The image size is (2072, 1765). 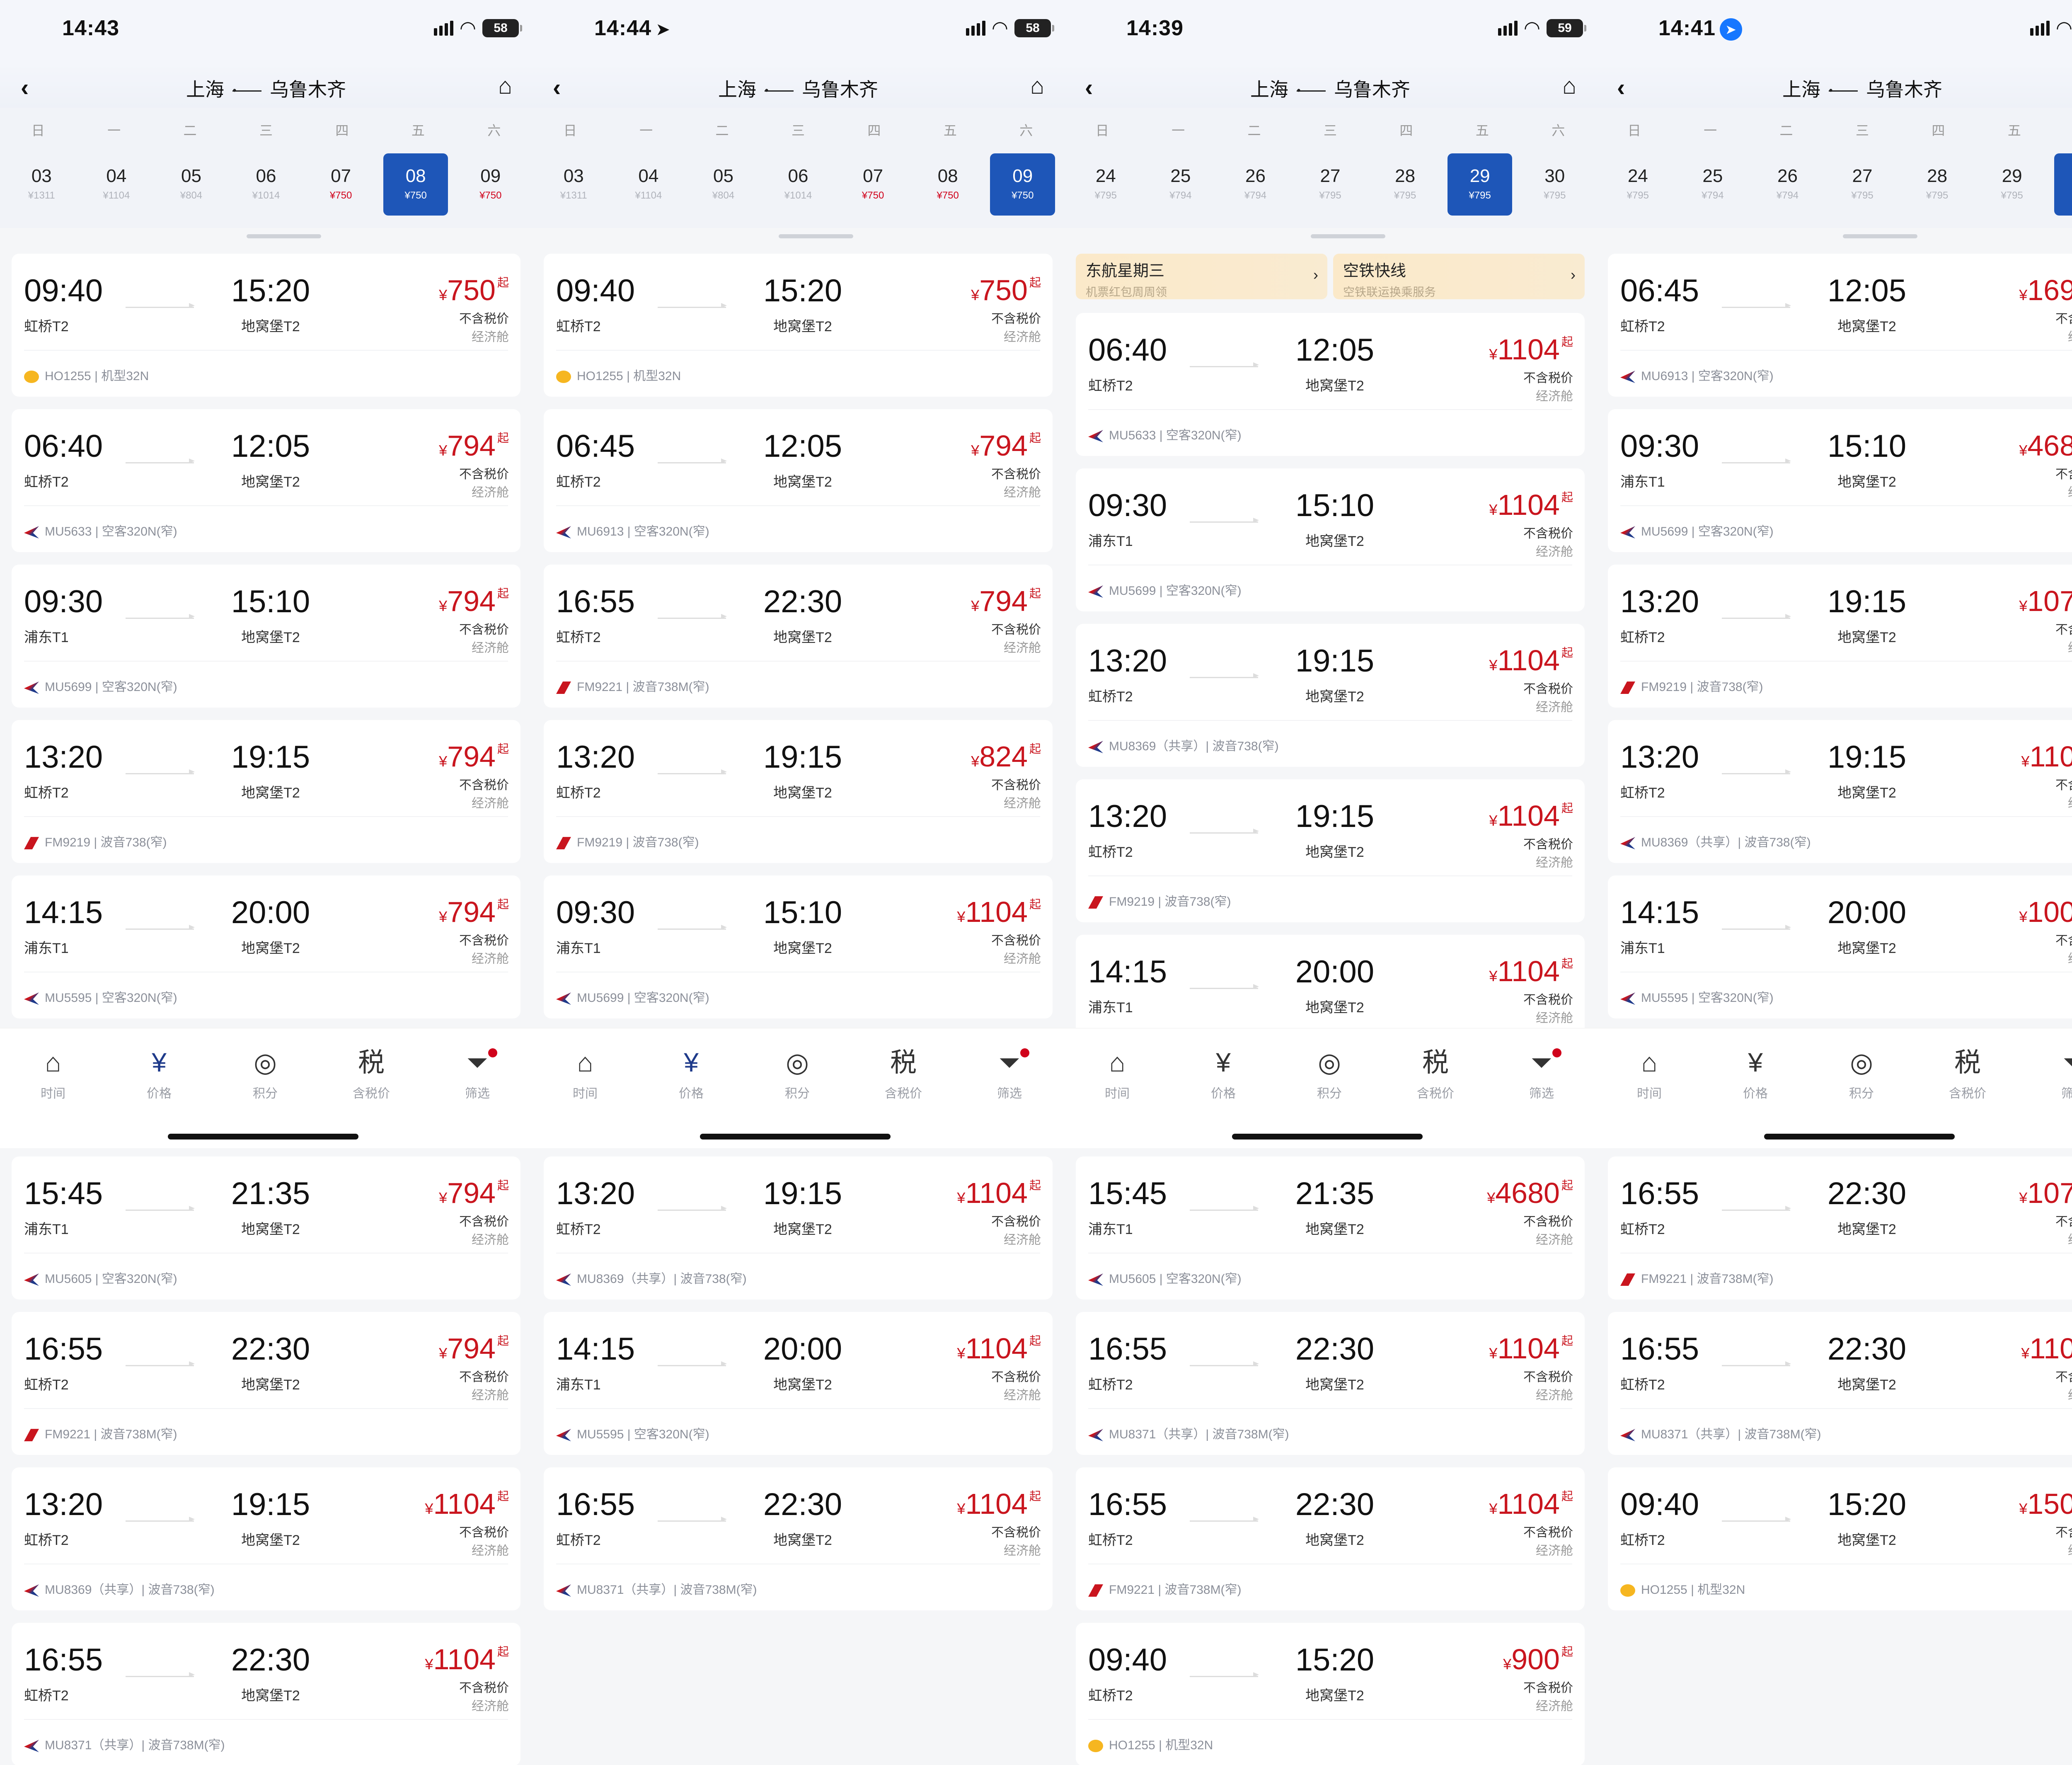 What do you see at coordinates (1726, 842) in the screenshot?
I see `flight-number: MU8369（共享）| 波音738(窄)` at bounding box center [1726, 842].